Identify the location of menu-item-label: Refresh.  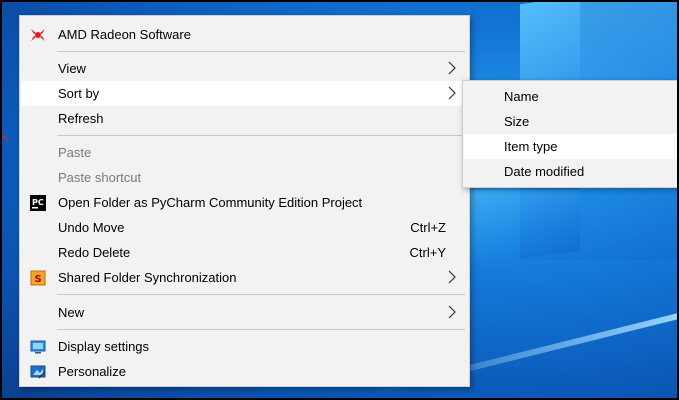
(81, 118).